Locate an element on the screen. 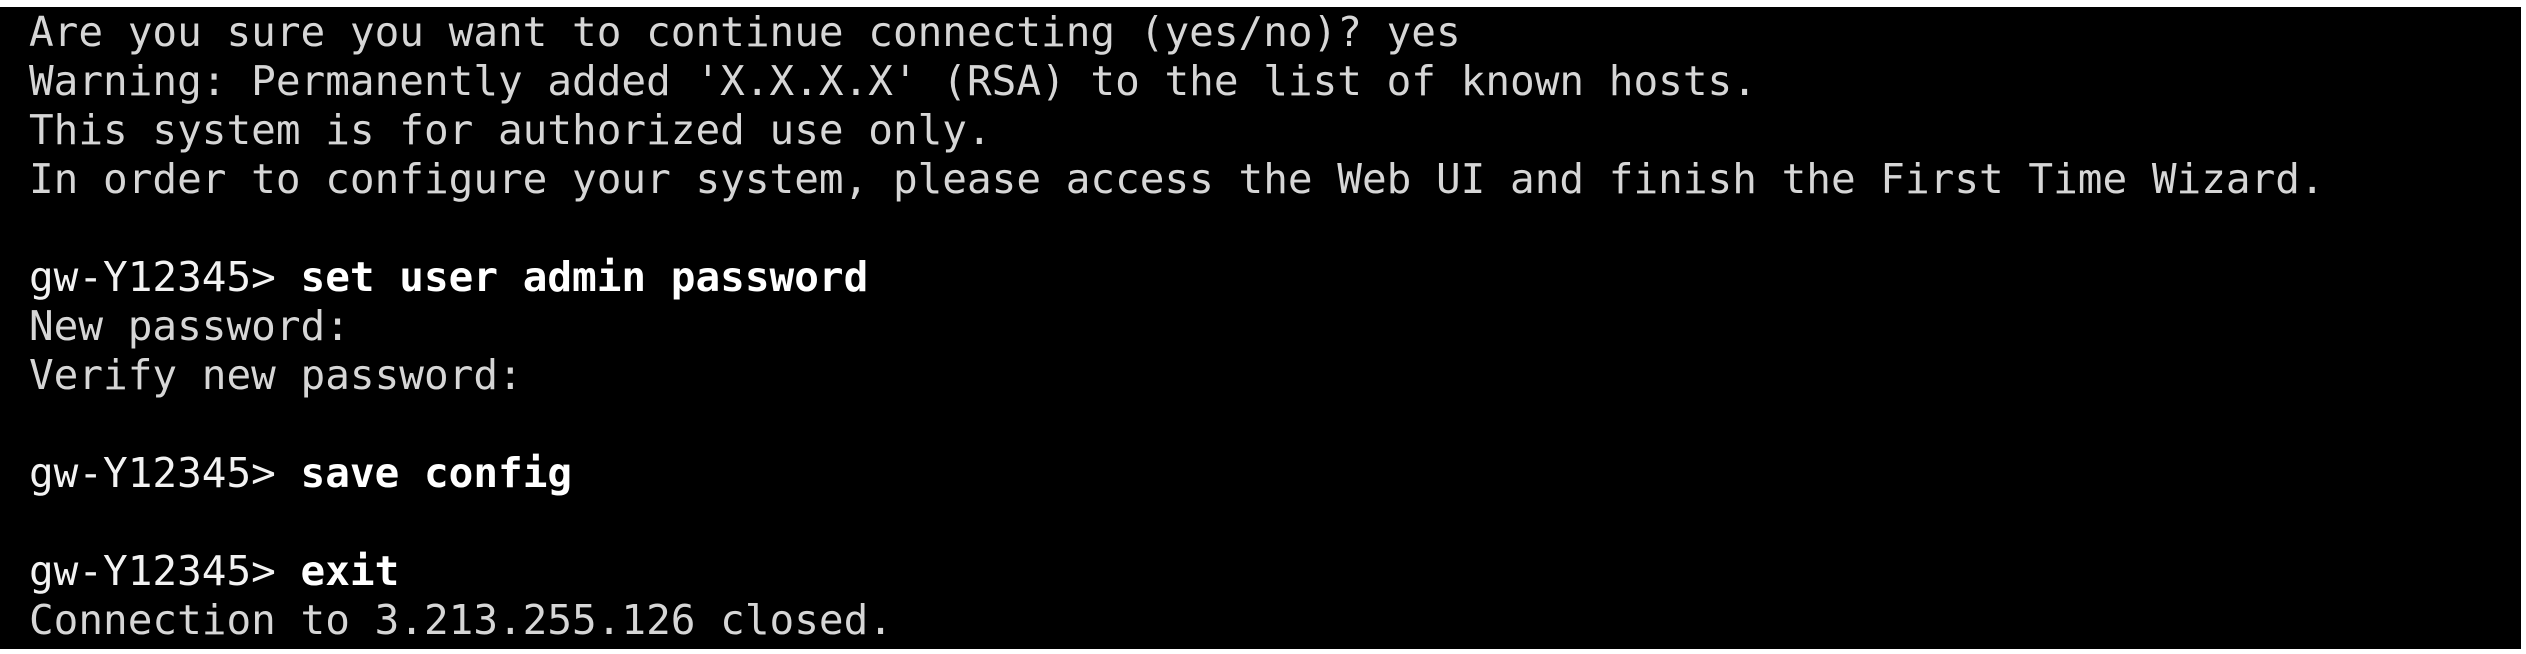 The height and width of the screenshot is (654, 2526). output-line: Connection to 3.213.255.126 closed. is located at coordinates (461, 620).